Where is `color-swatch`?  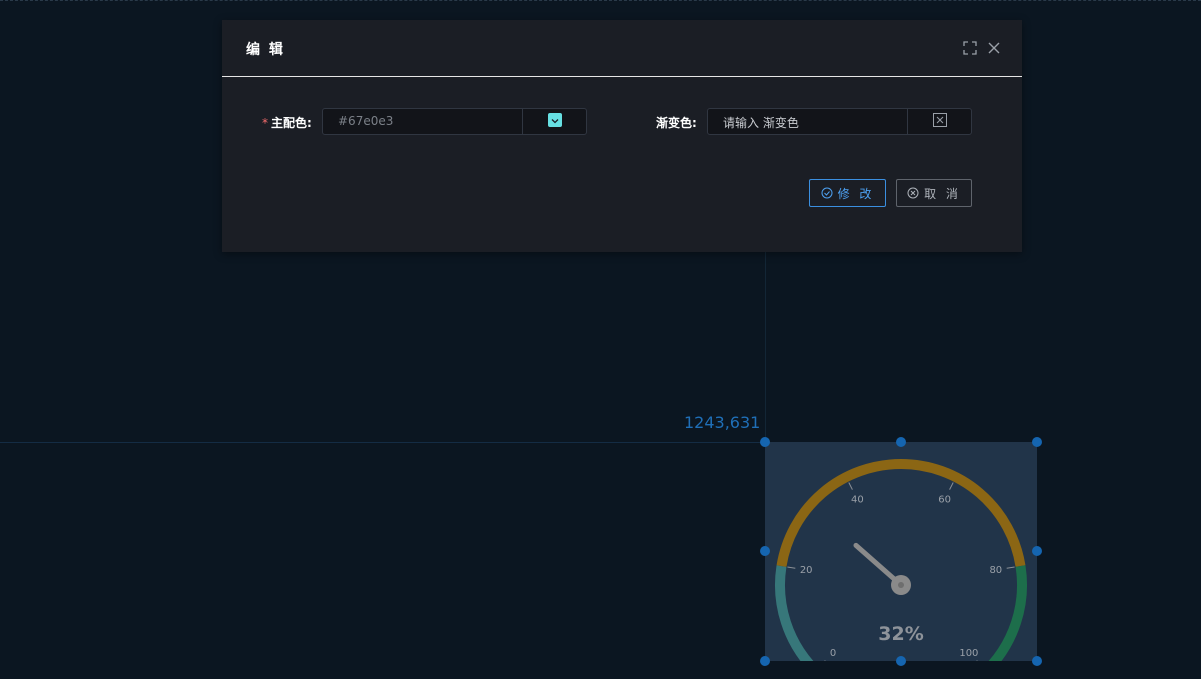 color-swatch is located at coordinates (555, 120).